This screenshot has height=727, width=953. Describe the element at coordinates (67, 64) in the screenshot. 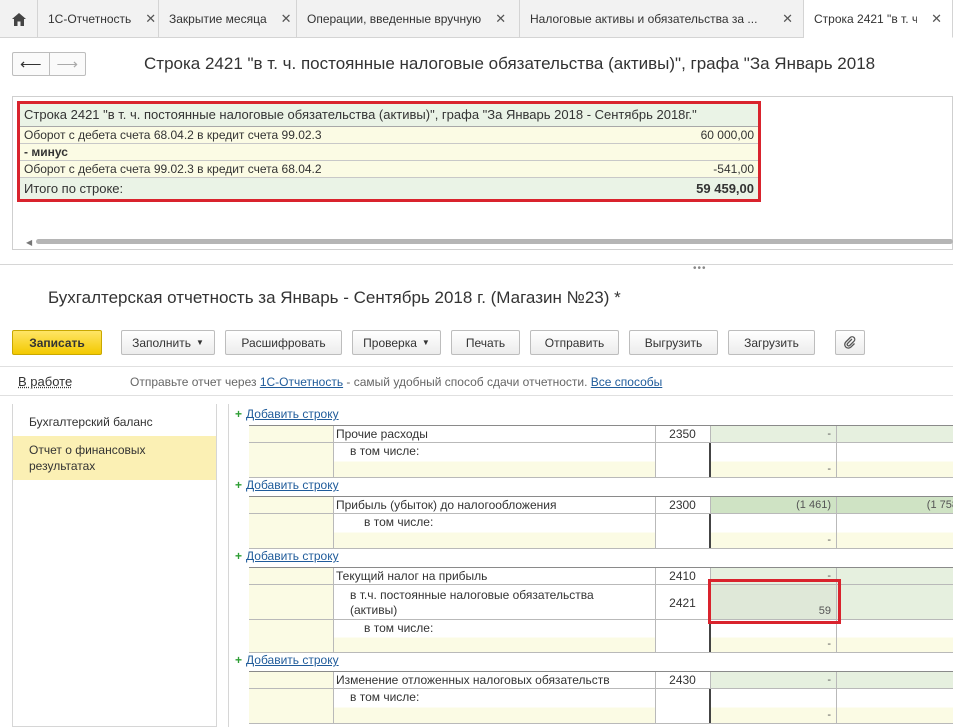

I see `forward-button: ⟶` at that location.